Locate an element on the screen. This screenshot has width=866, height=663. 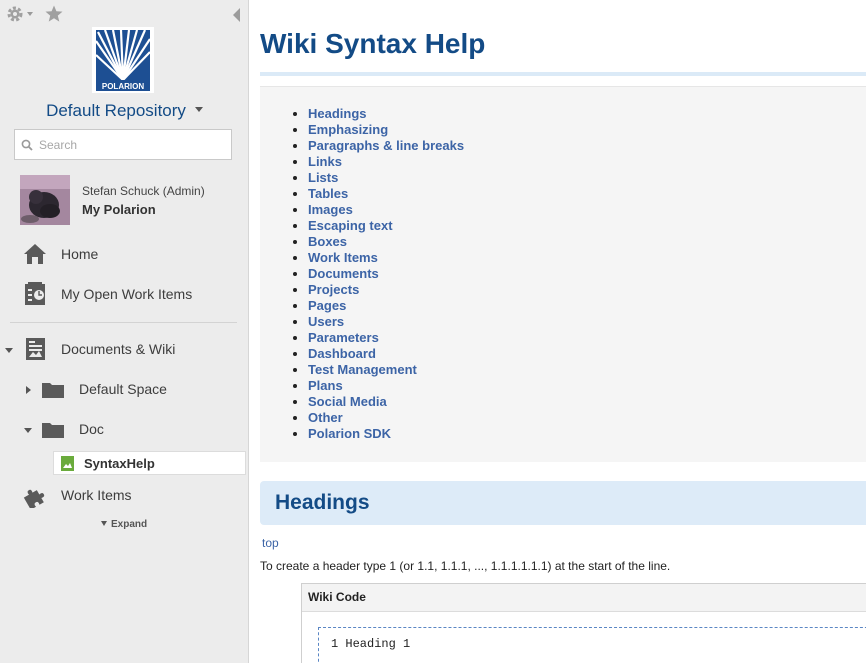
search-icon is located at coordinates (27, 145).